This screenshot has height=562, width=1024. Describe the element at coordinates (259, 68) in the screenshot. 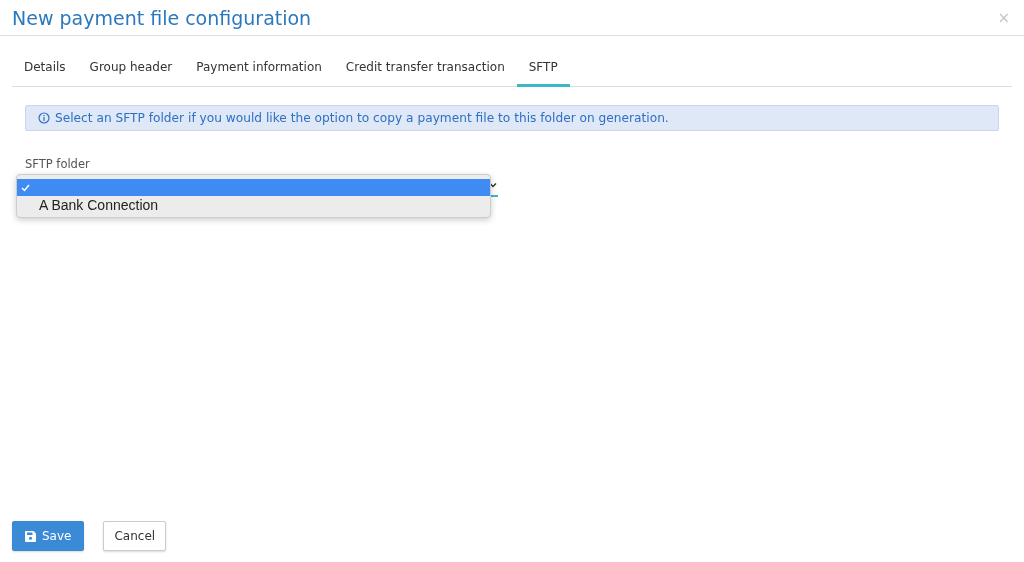

I see `tab: Payment information` at that location.